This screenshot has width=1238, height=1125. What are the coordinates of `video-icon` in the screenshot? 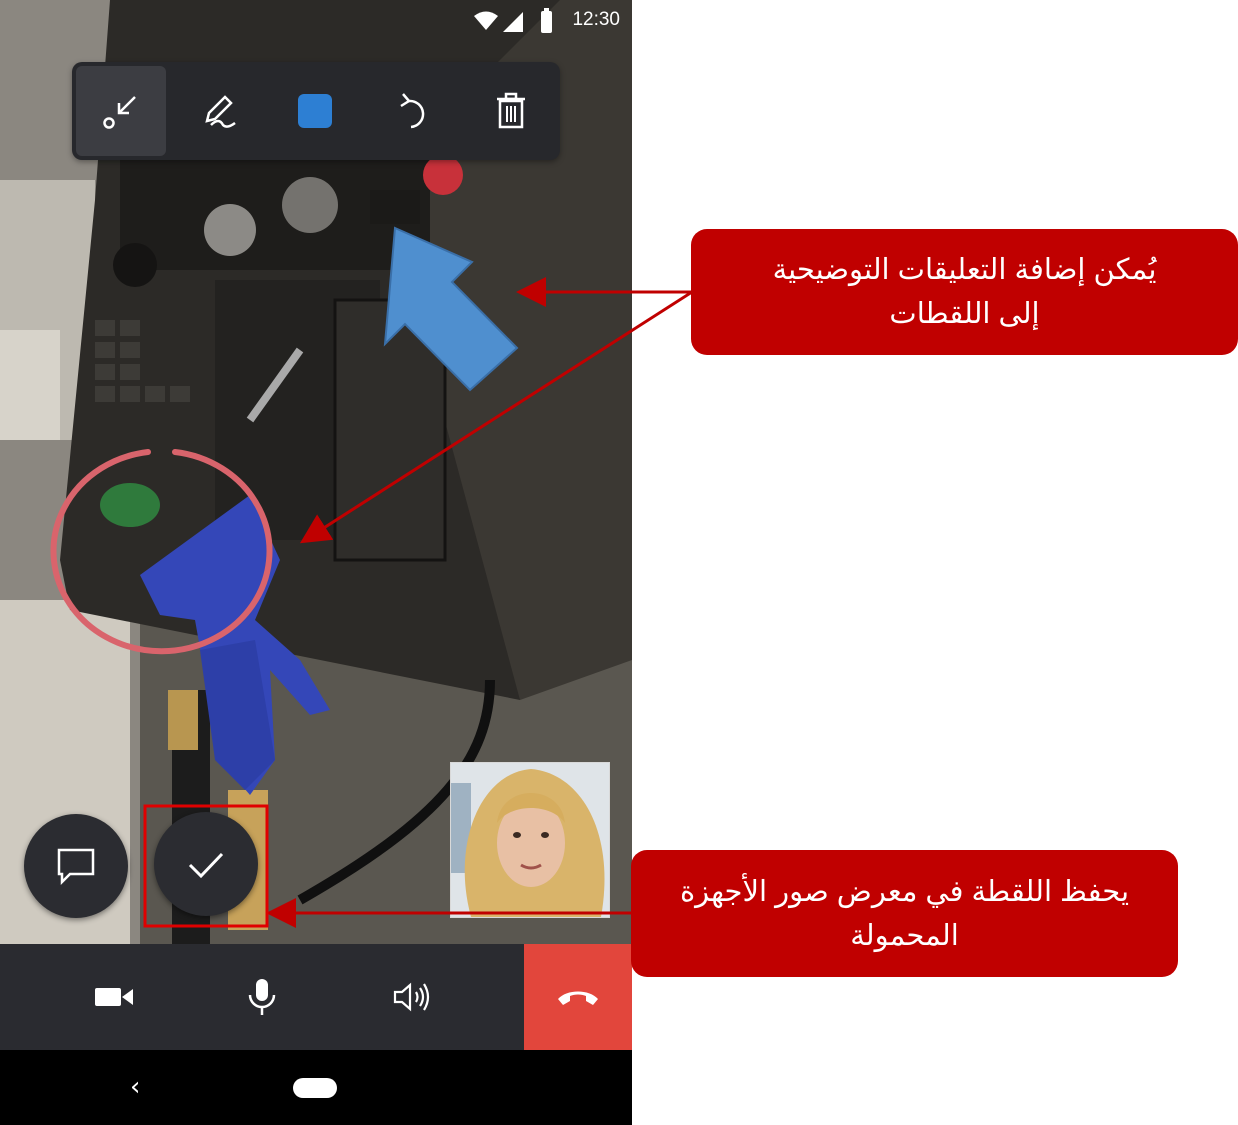 It's located at (114, 997).